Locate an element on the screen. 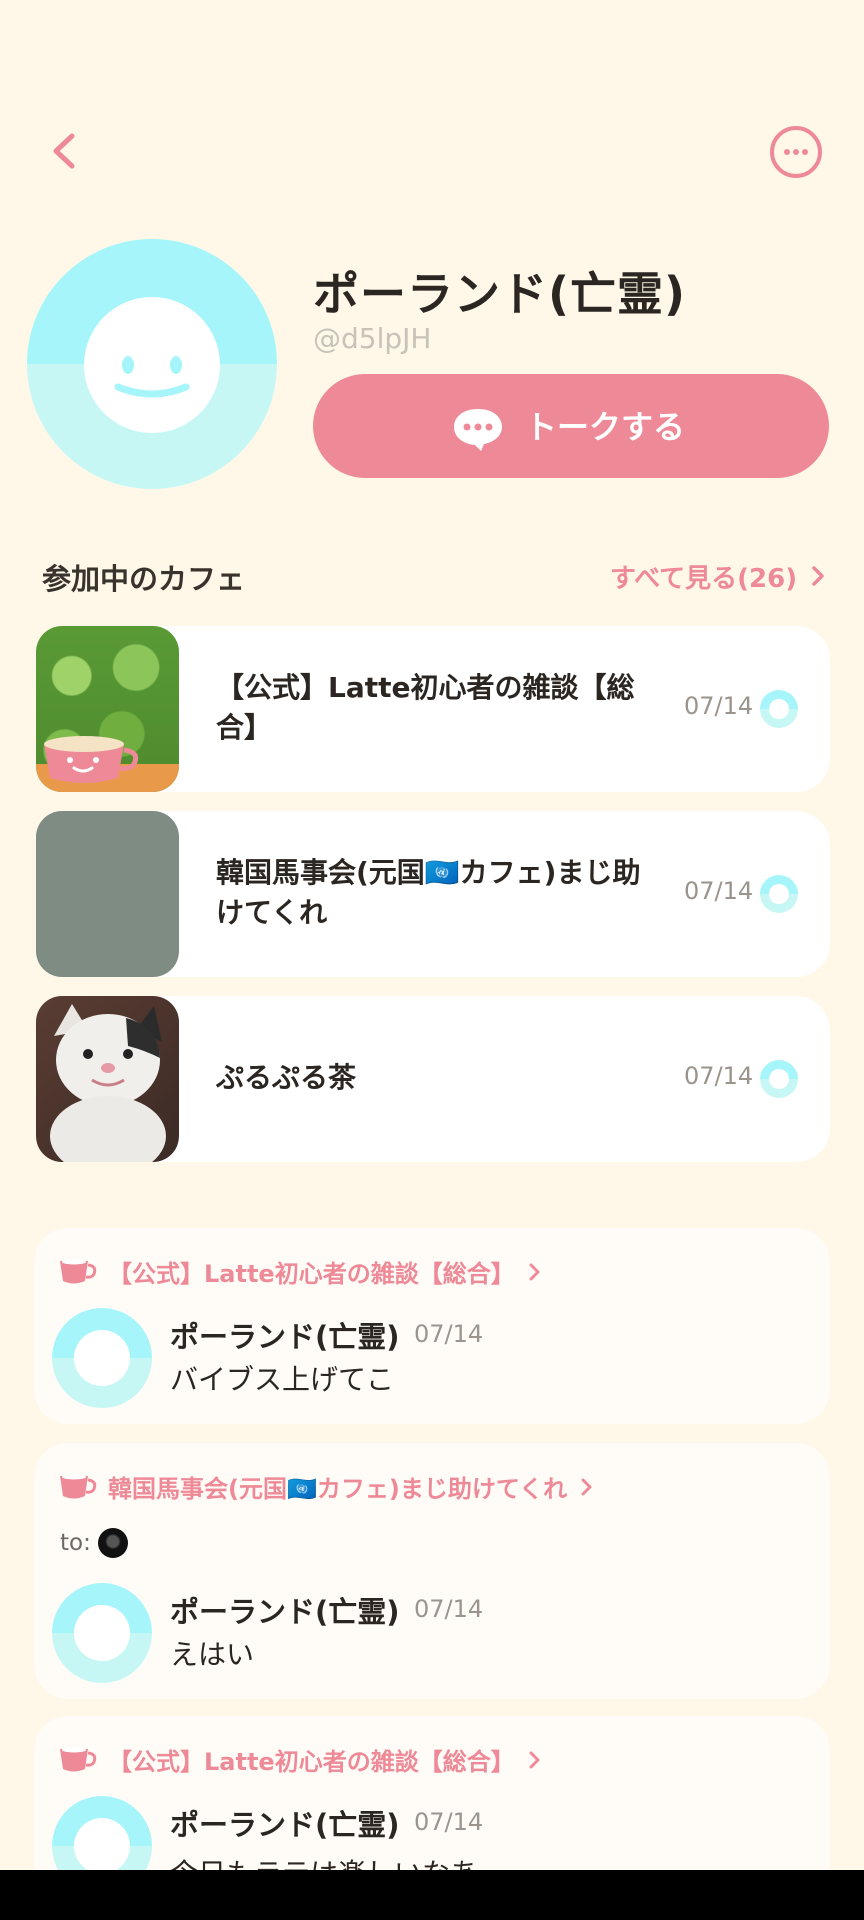  more-options-button is located at coordinates (796, 152).